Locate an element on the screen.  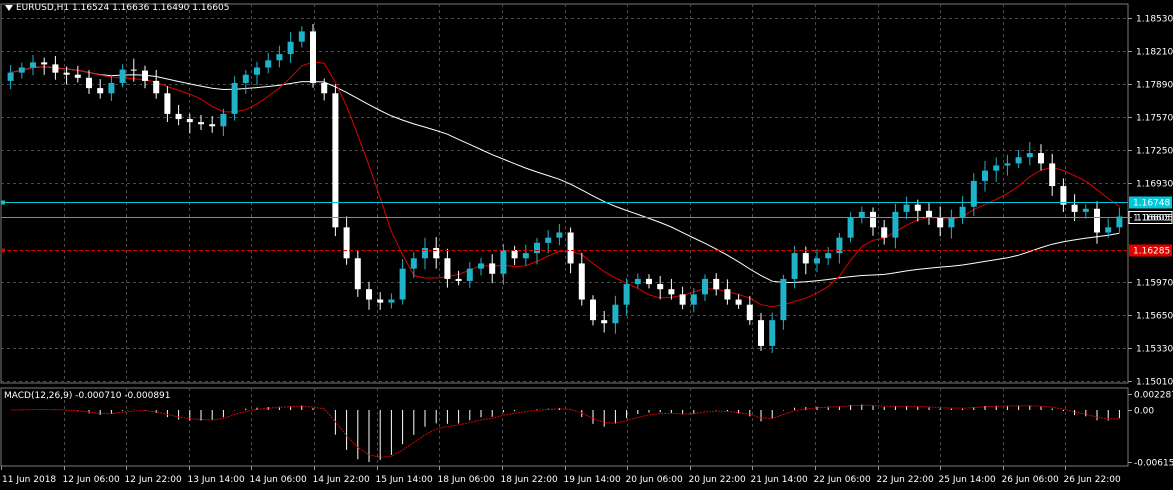
price-tick-label: 1.15970 is located at coordinates (1154, 284).